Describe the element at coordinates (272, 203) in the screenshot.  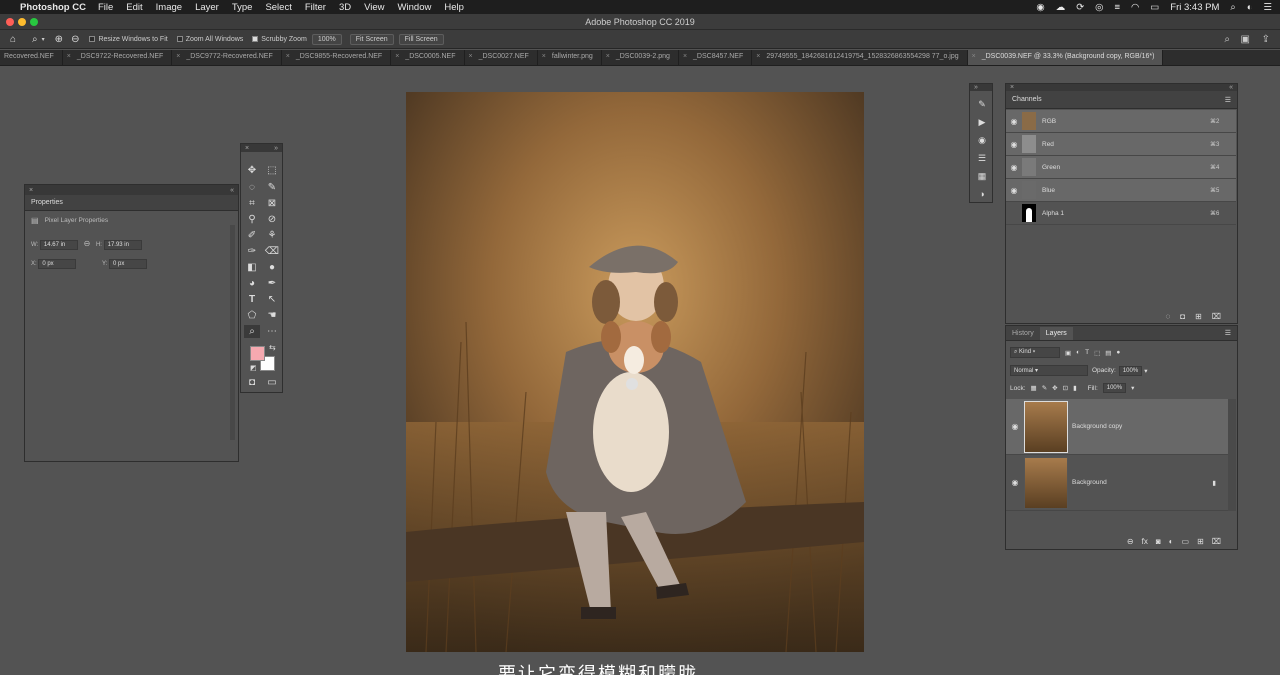
I see `frame-tool-icon: ⊠` at that location.